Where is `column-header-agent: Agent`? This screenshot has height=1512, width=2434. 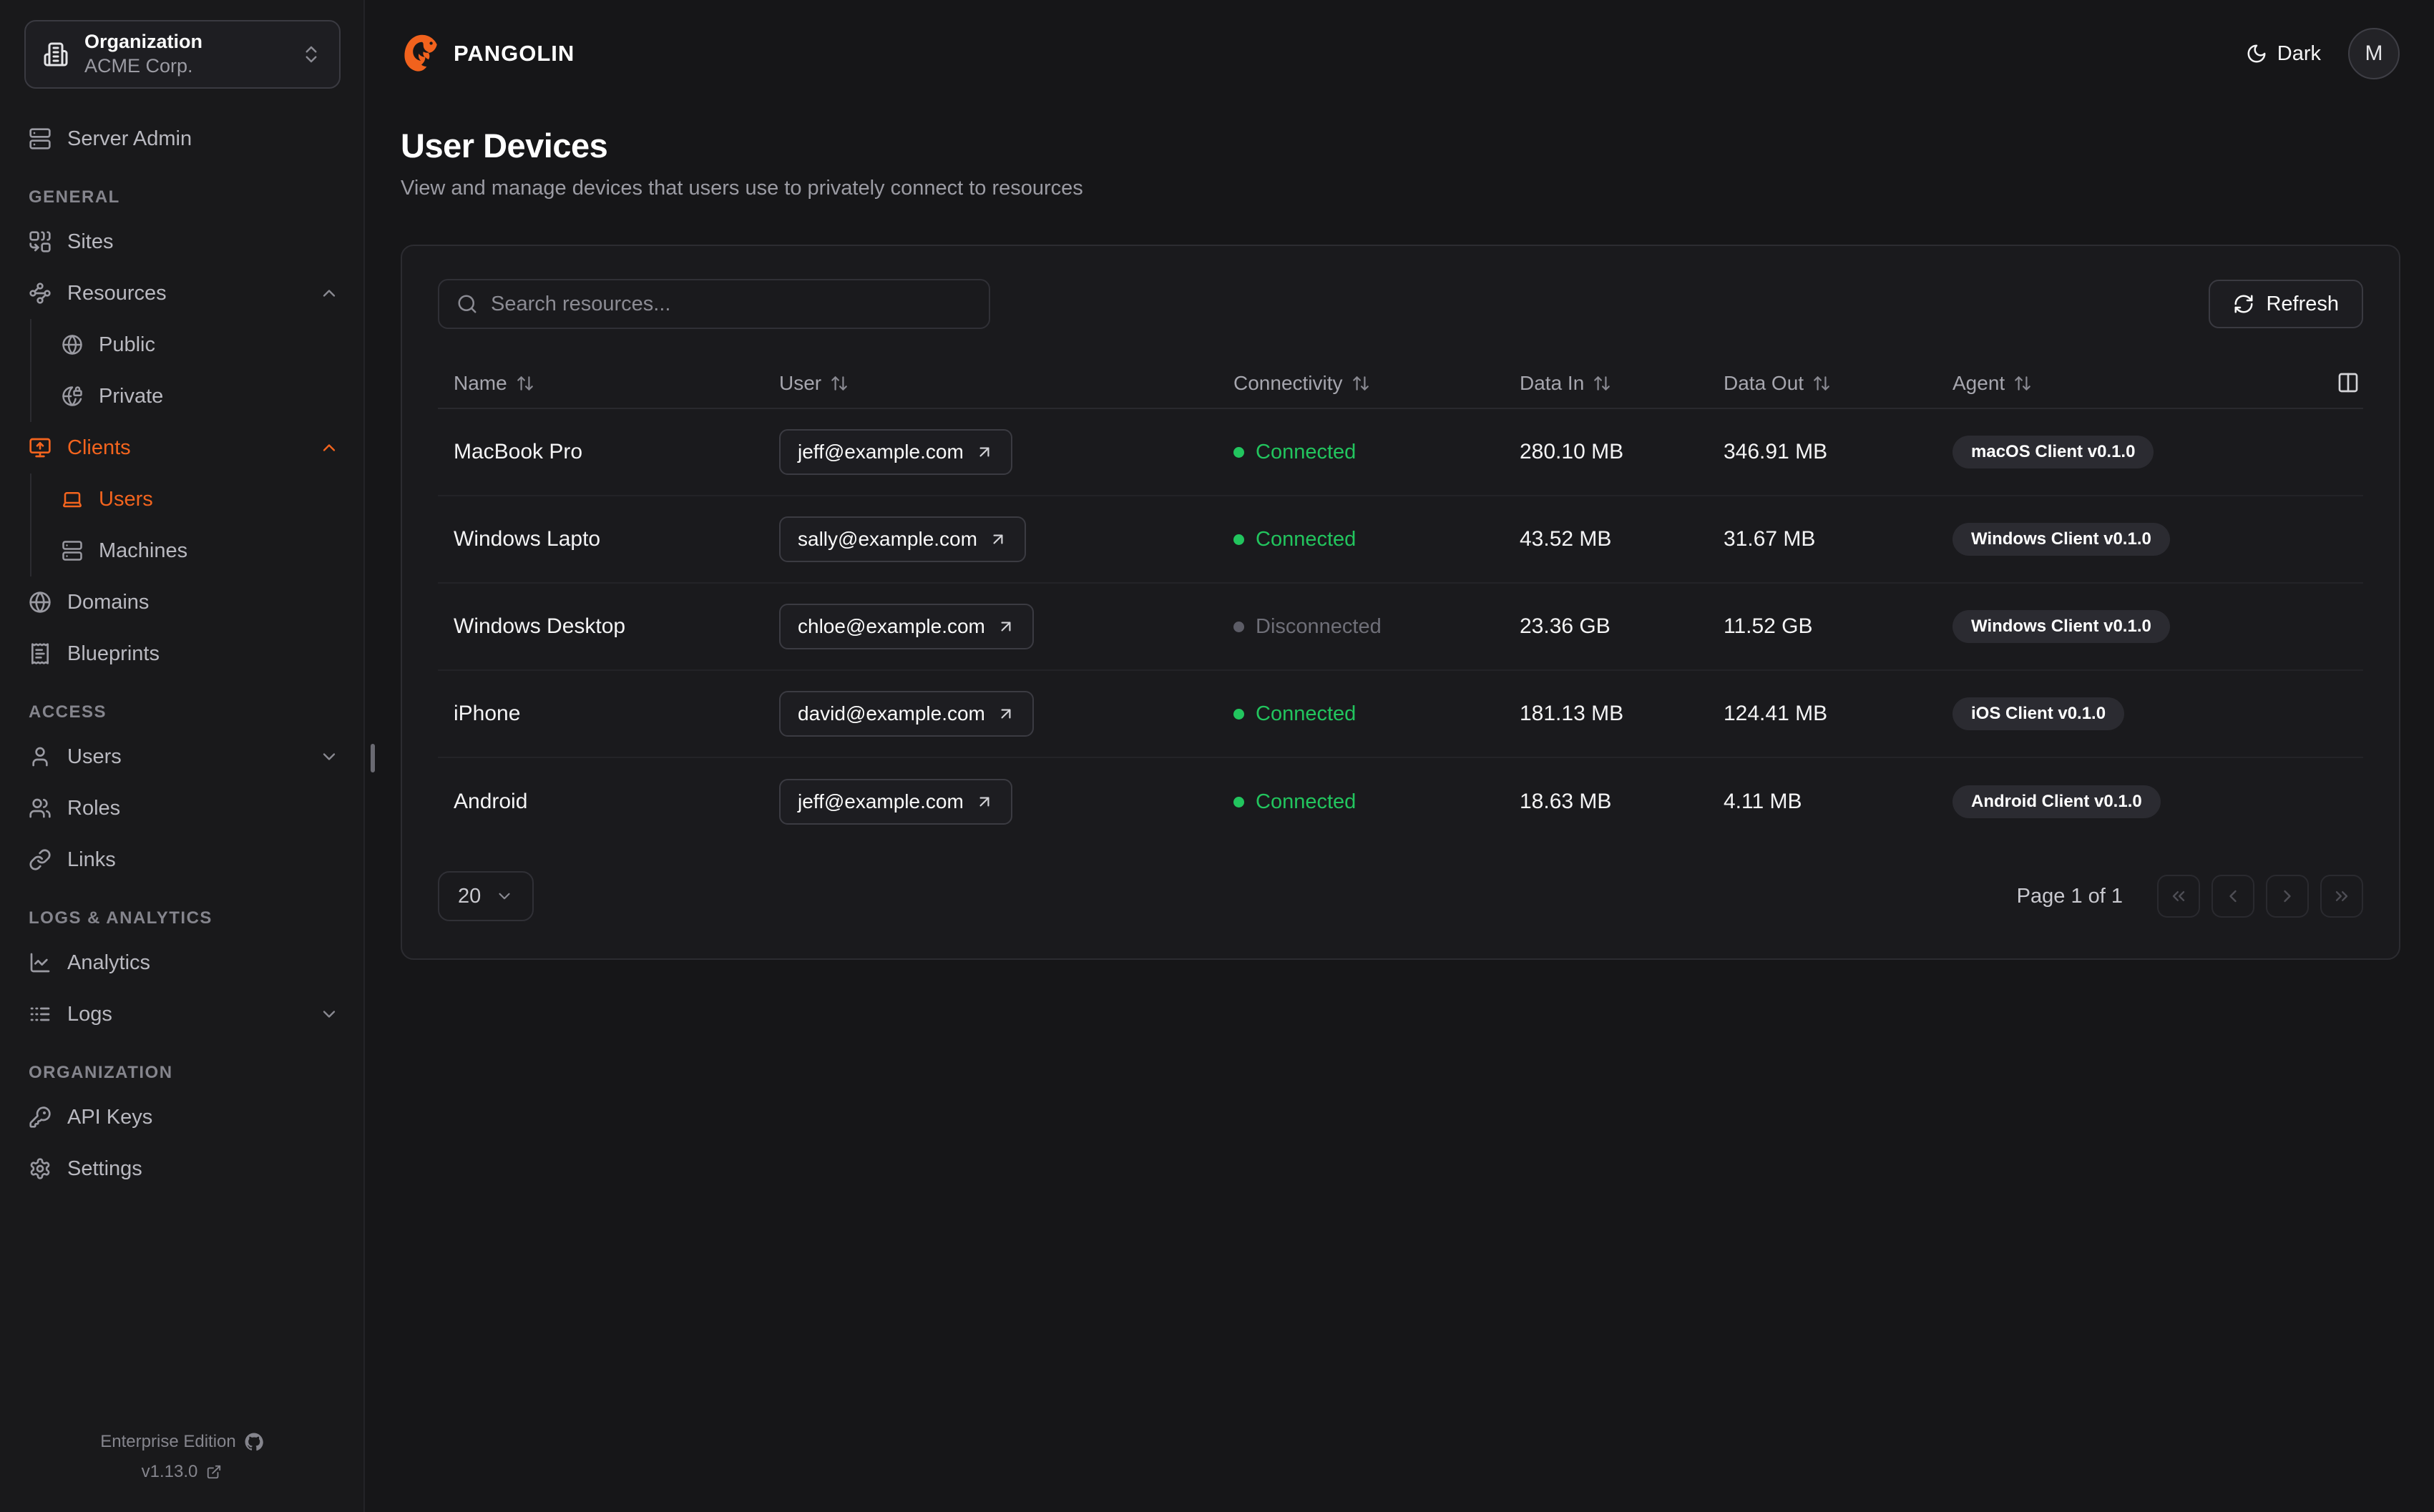
column-header-agent: Agent is located at coordinates (2128, 383).